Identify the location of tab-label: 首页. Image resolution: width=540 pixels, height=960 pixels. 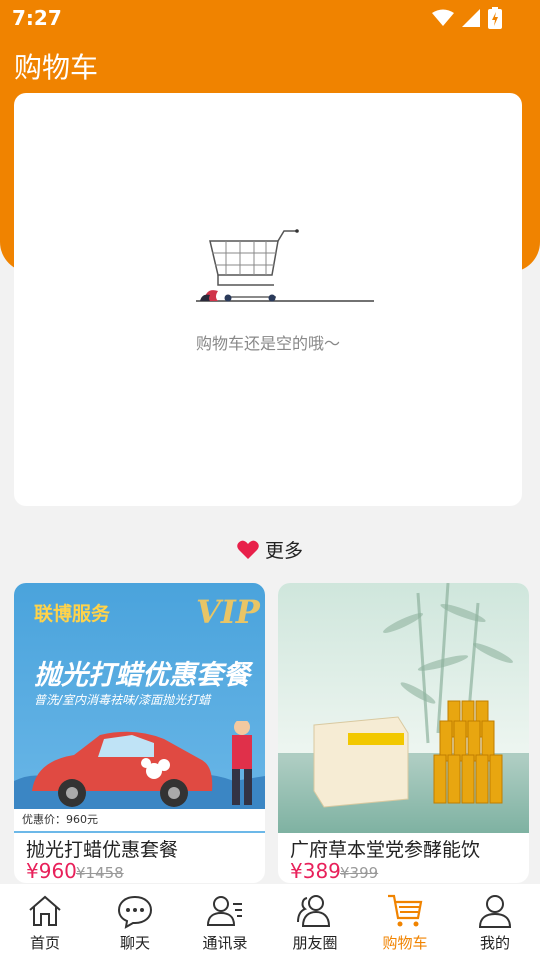
(44, 943).